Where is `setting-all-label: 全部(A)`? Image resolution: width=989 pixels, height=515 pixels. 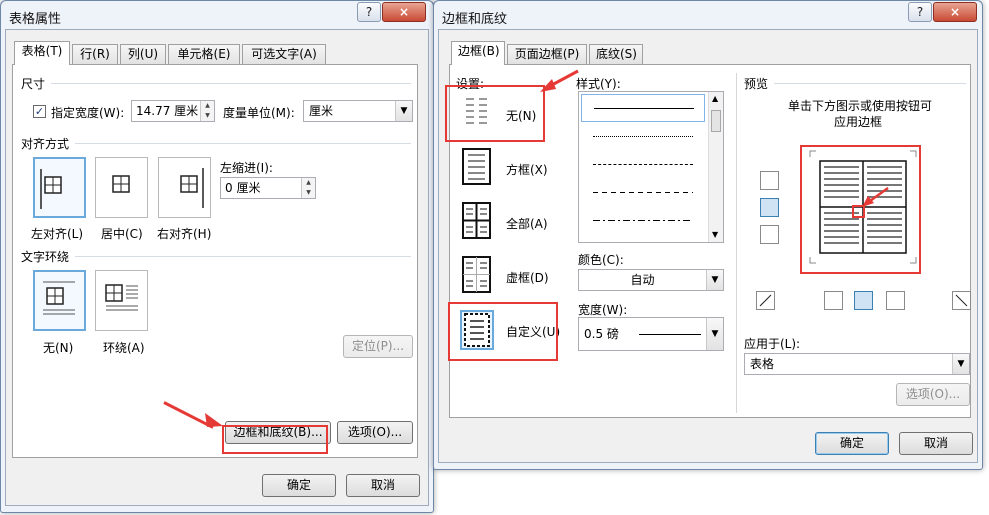 setting-all-label: 全部(A) is located at coordinates (527, 223).